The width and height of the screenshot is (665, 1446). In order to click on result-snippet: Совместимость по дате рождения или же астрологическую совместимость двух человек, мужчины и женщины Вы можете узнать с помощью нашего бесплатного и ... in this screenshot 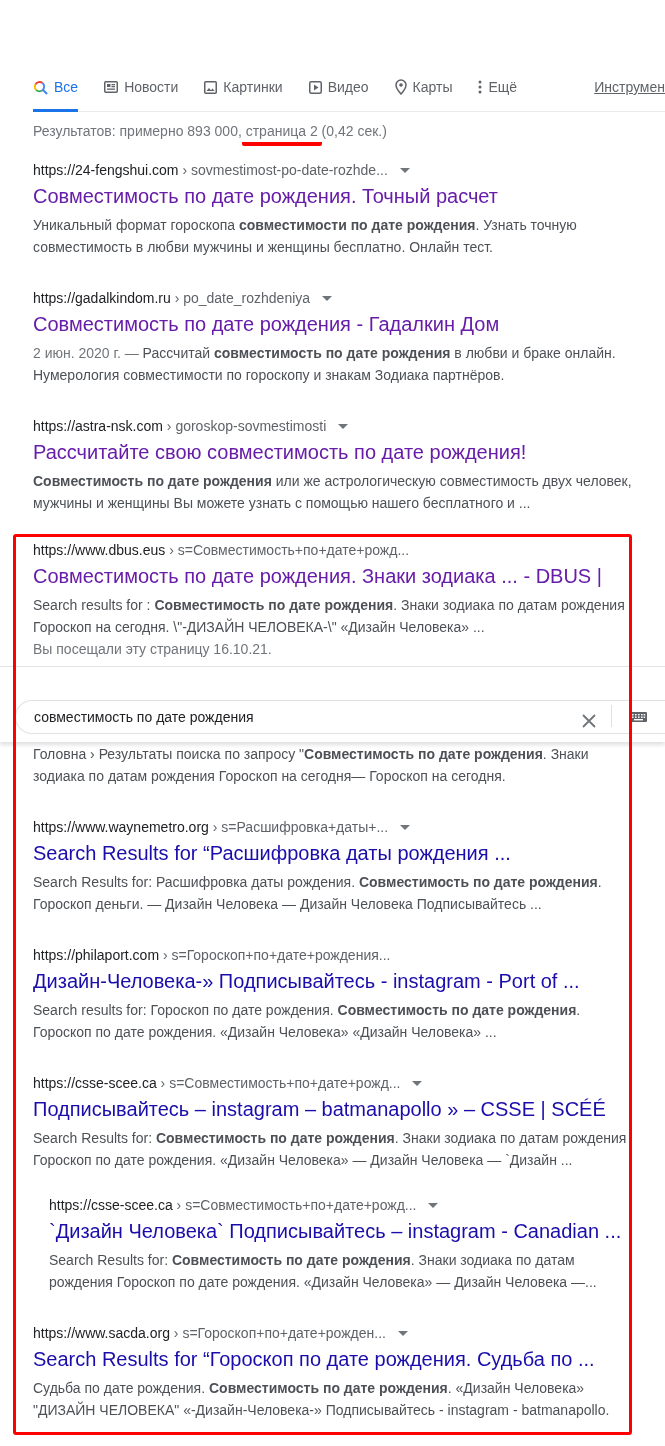, I will do `click(333, 492)`.